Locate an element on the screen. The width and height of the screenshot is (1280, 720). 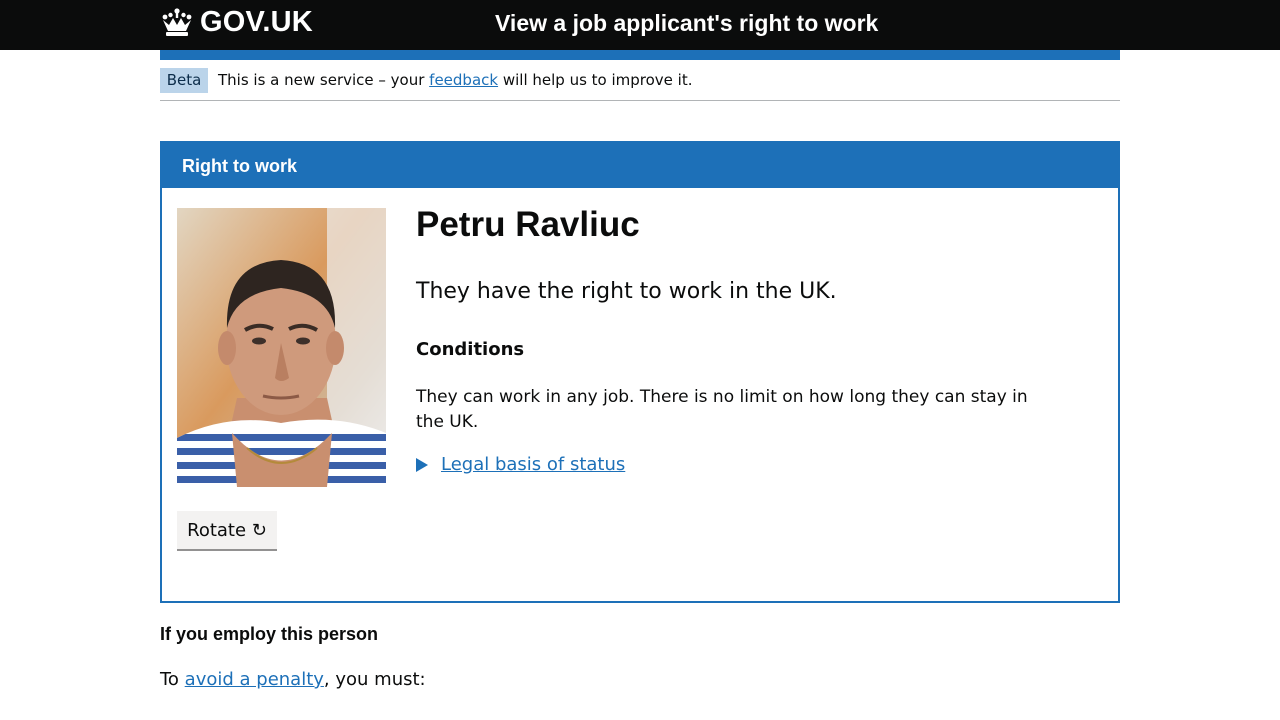
feedback-link: feedback is located at coordinates (463, 80).